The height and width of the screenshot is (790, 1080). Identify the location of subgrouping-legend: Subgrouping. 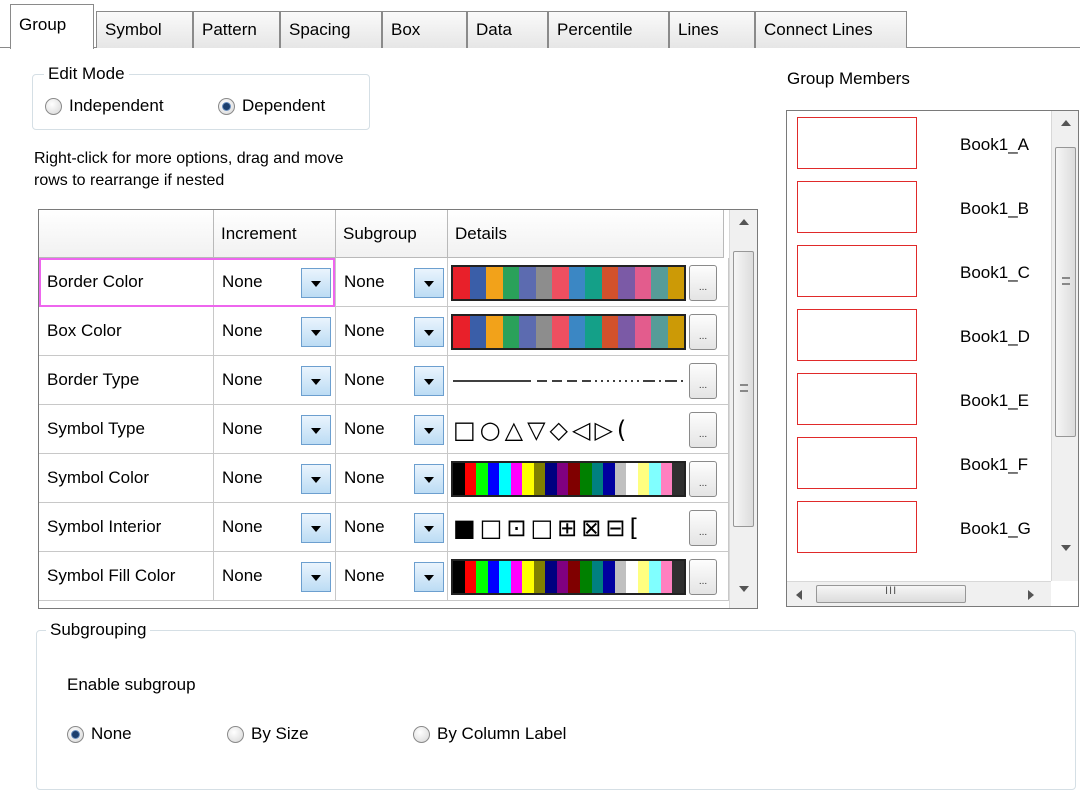
(98, 630).